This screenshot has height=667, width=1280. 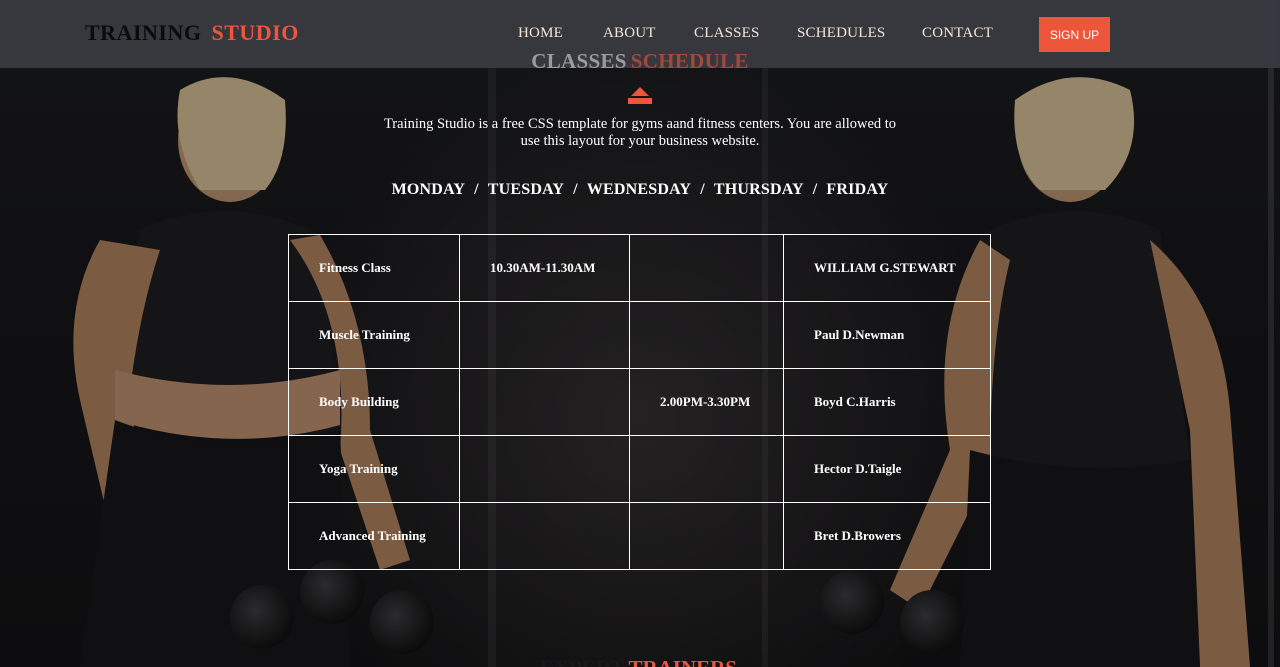 What do you see at coordinates (957, 33) in the screenshot?
I see `nav-link-contact: CONTACT` at bounding box center [957, 33].